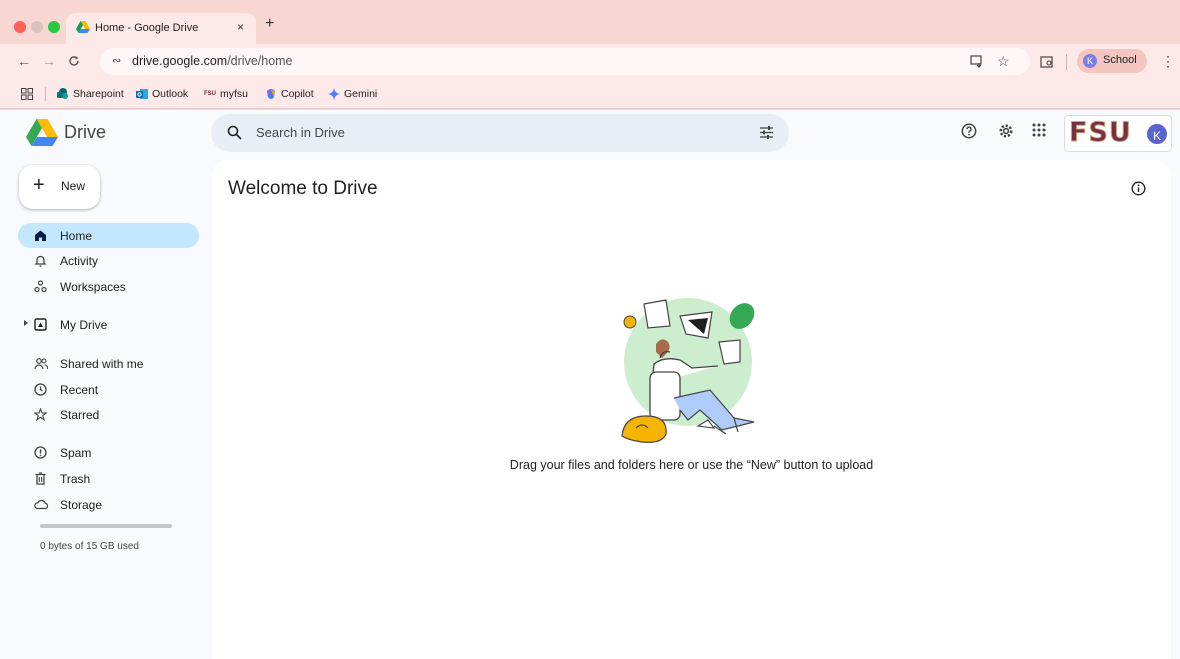 Image resolution: width=1180 pixels, height=659 pixels. Describe the element at coordinates (300, 132) in the screenshot. I see `search-input: Search in Drive` at that location.